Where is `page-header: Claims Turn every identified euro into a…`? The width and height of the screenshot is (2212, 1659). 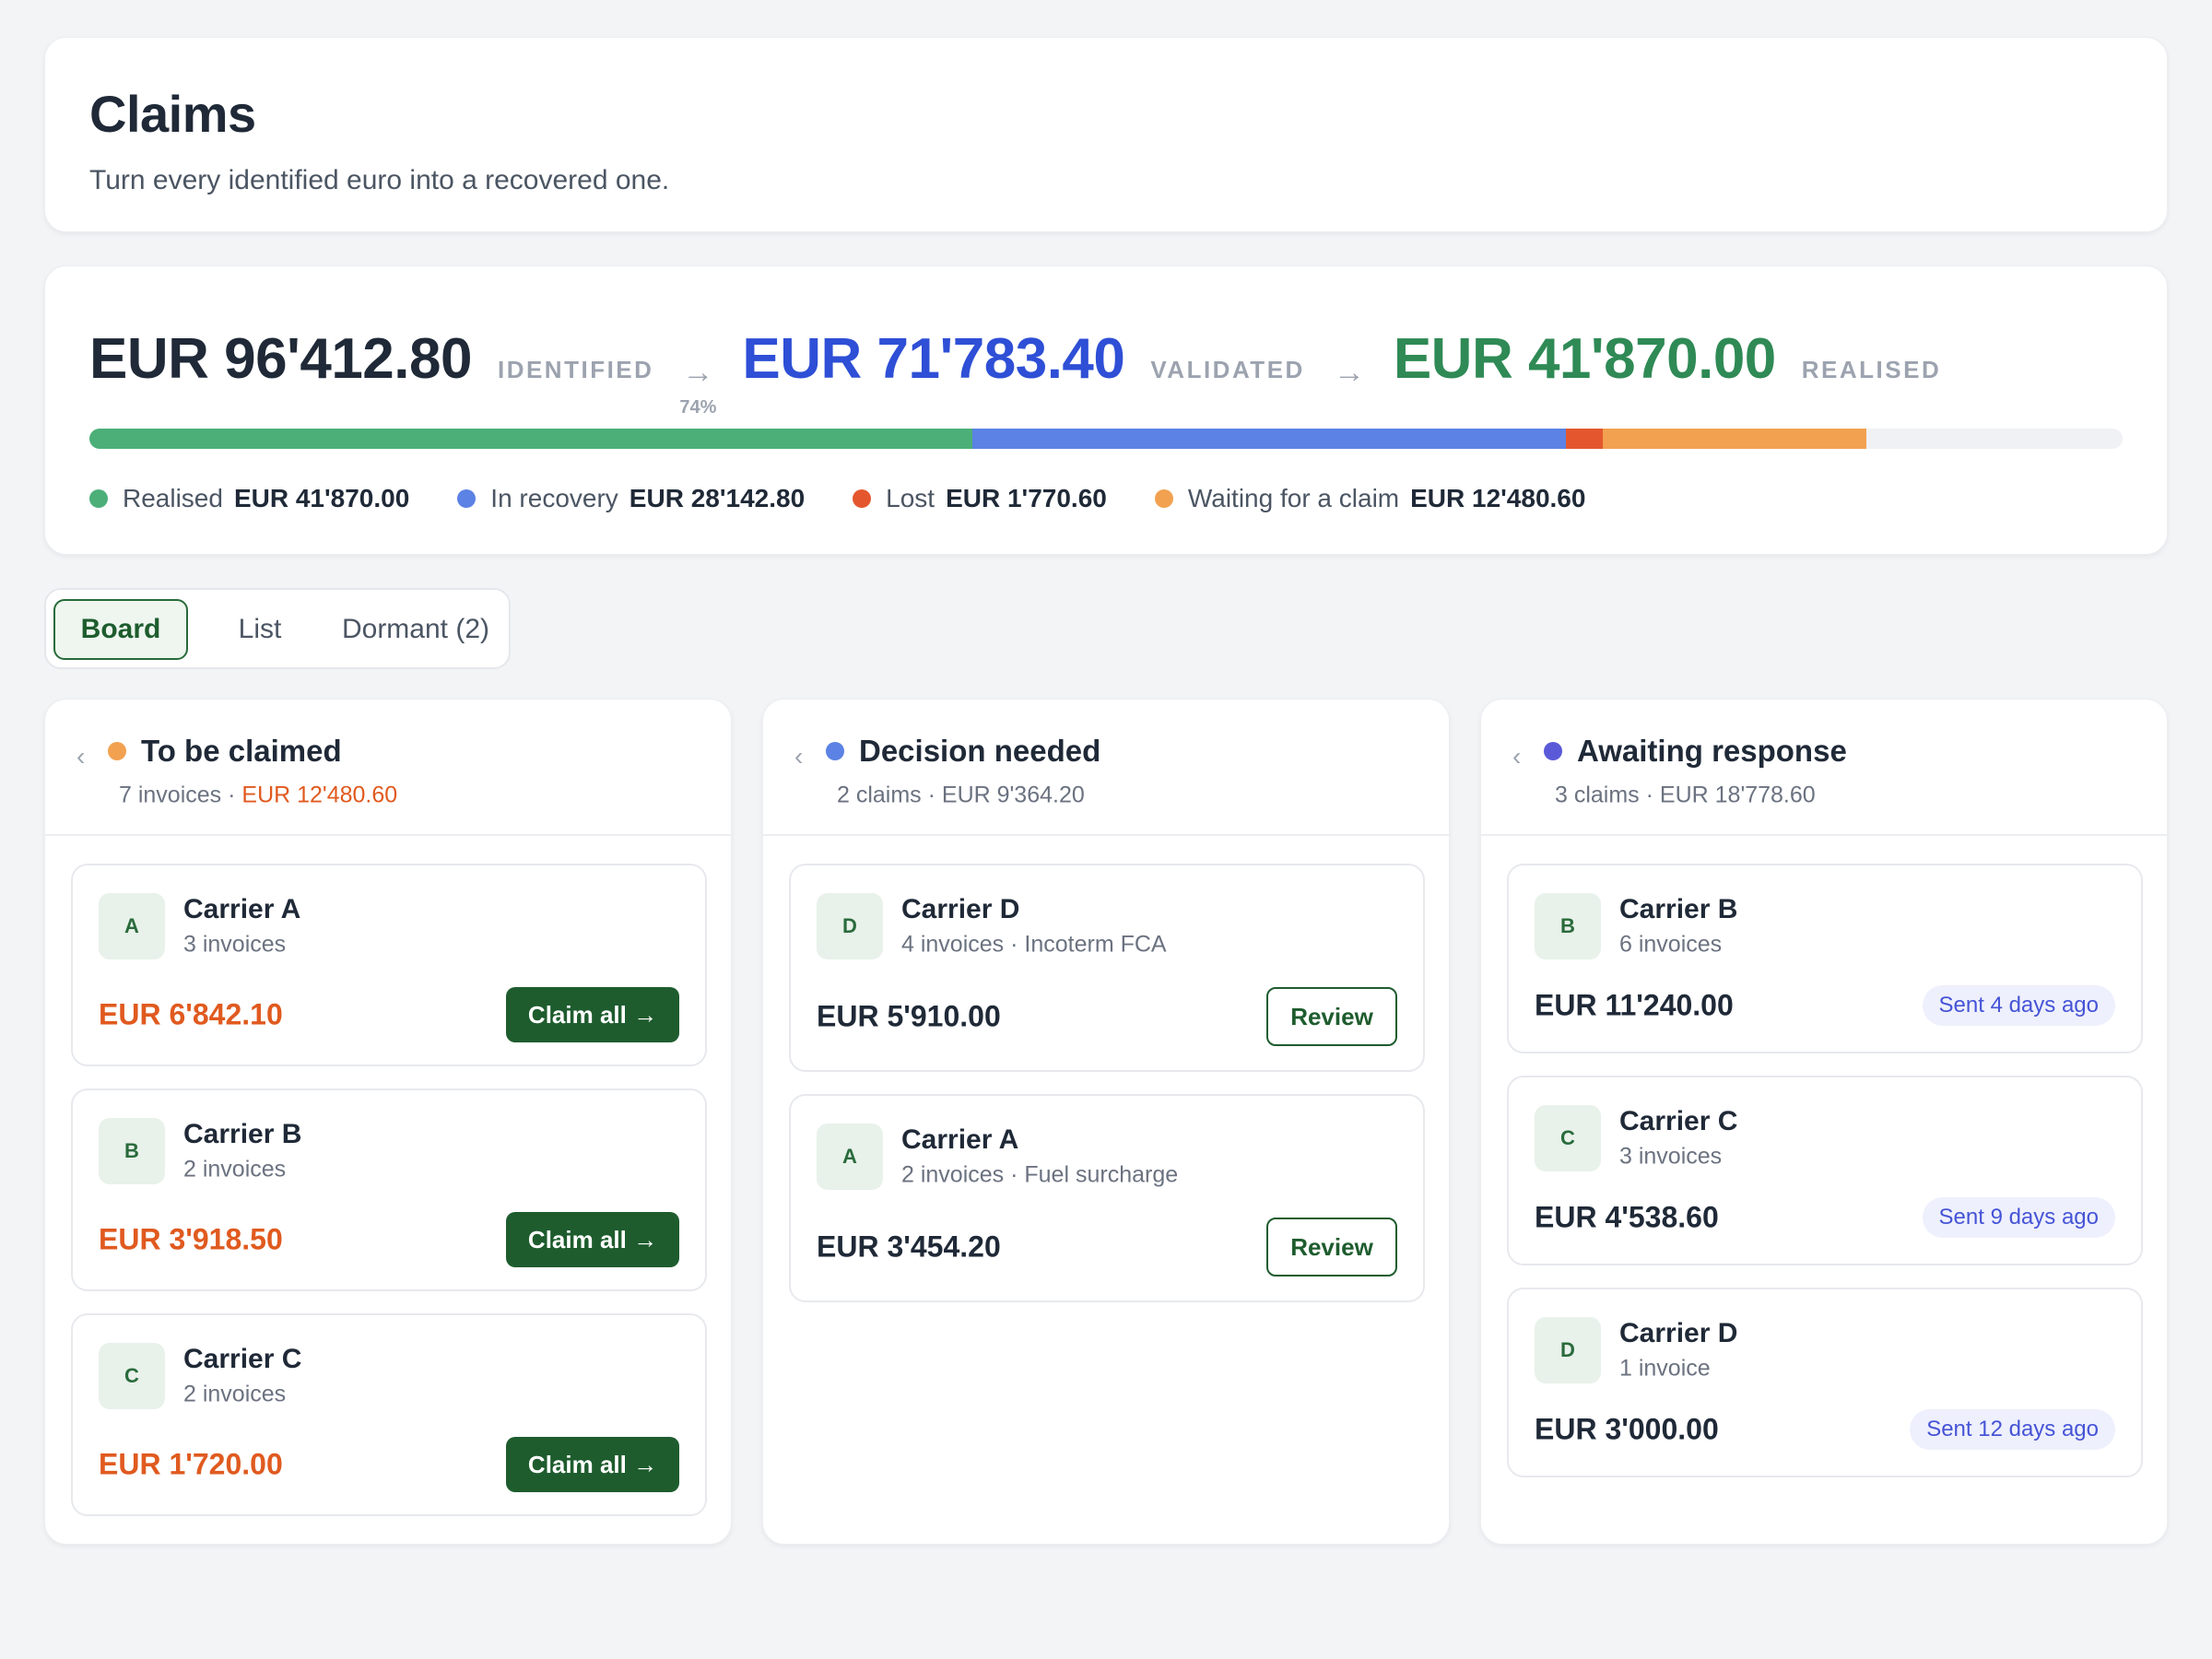 page-header: Claims Turn every identified euro into a… is located at coordinates (1106, 134).